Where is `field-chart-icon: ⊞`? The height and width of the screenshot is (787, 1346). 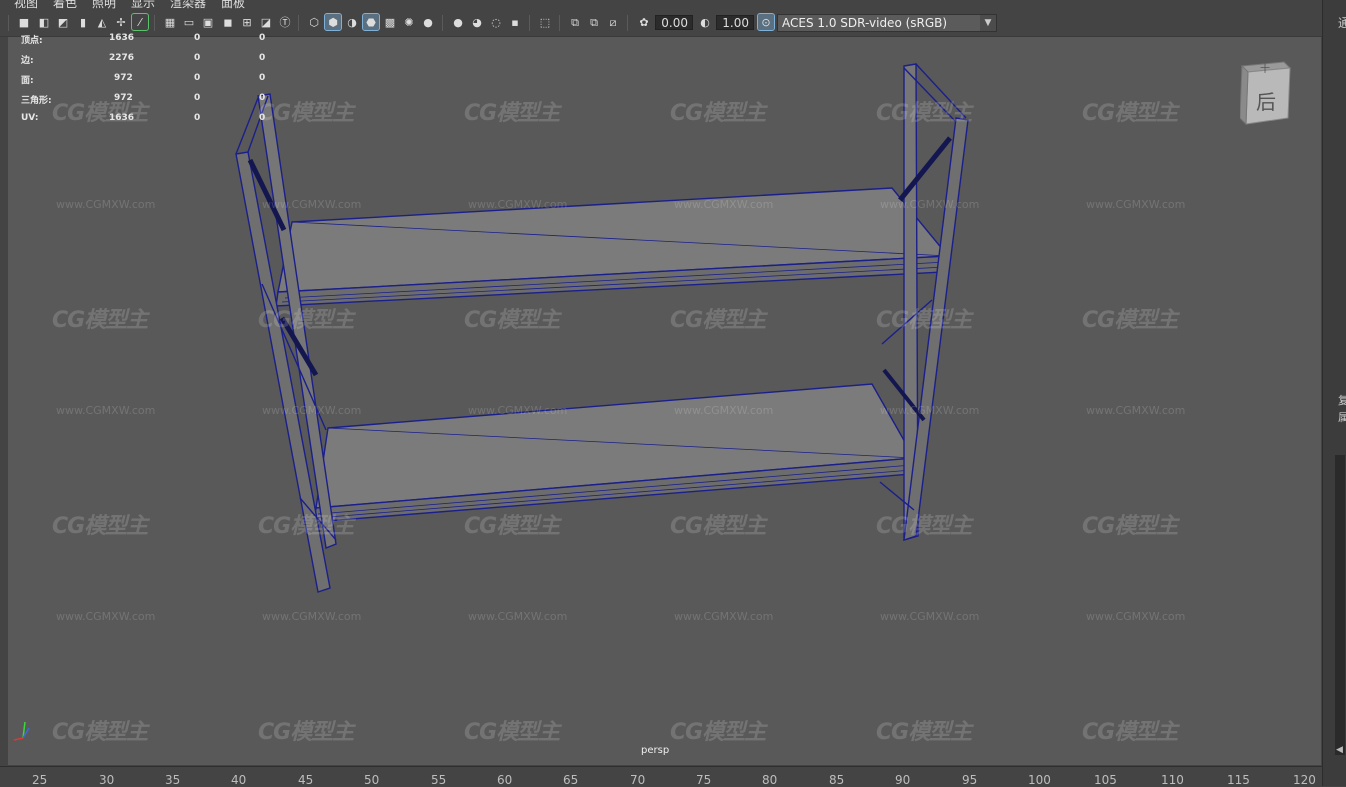 field-chart-icon: ⊞ is located at coordinates (247, 22).